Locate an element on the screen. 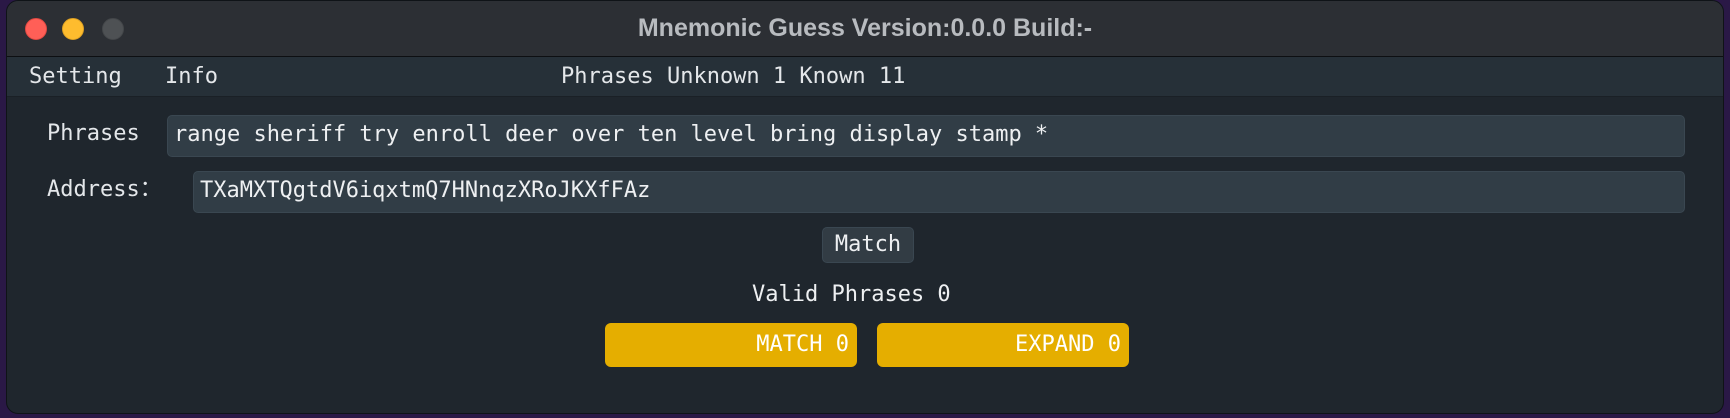 This screenshot has width=1730, height=418. match-count-button: MATCH 0 is located at coordinates (731, 345).